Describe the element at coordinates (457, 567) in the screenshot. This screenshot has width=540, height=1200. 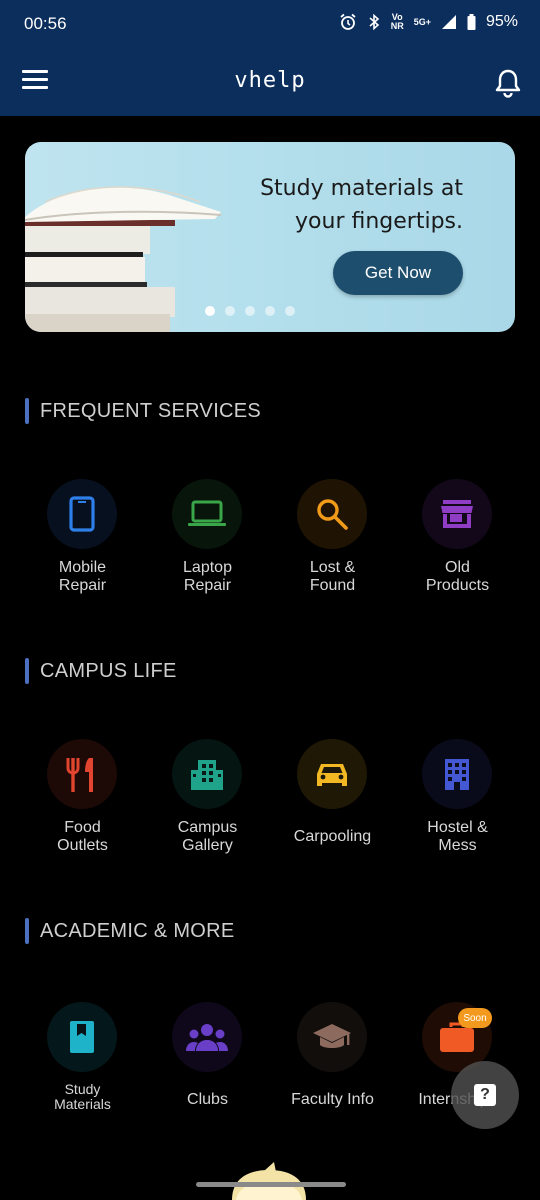
I see `tile-label-line1: Old` at that location.